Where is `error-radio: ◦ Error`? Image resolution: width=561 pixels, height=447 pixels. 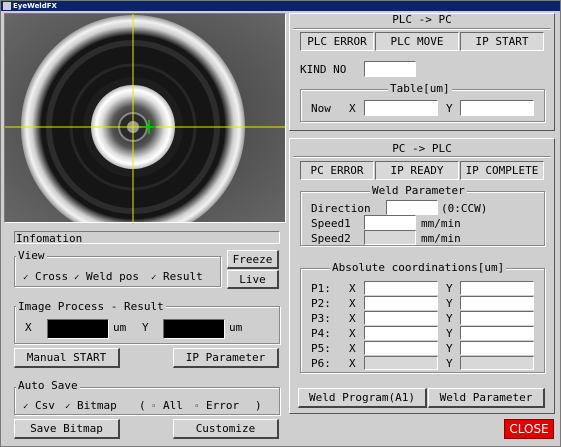
error-radio: ◦ Error is located at coordinates (216, 405).